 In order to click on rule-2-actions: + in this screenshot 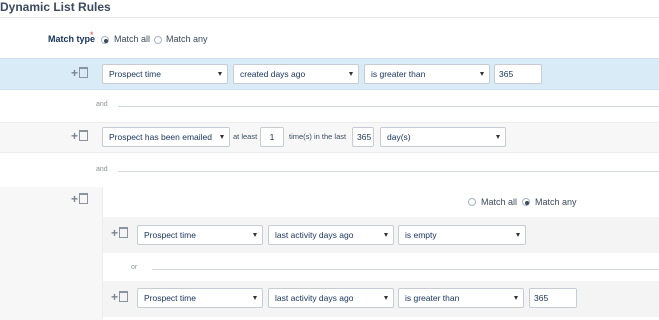, I will do `click(80, 136)`.